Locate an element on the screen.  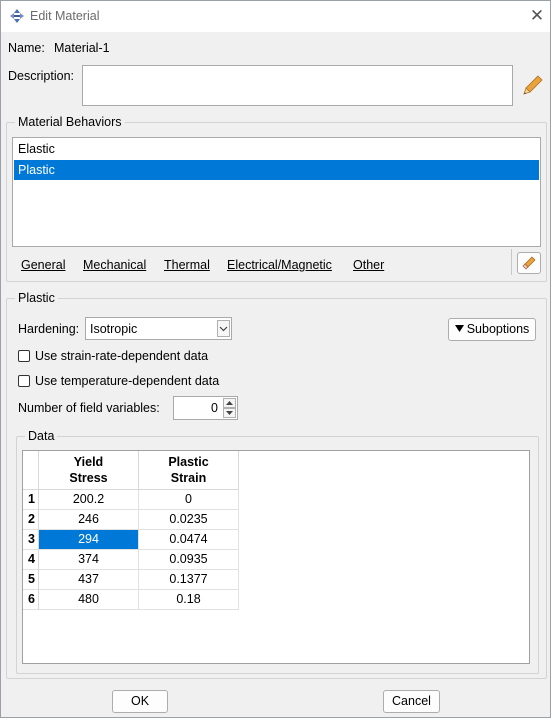
title-bar: Edit Material ✕ is located at coordinates (275, 16).